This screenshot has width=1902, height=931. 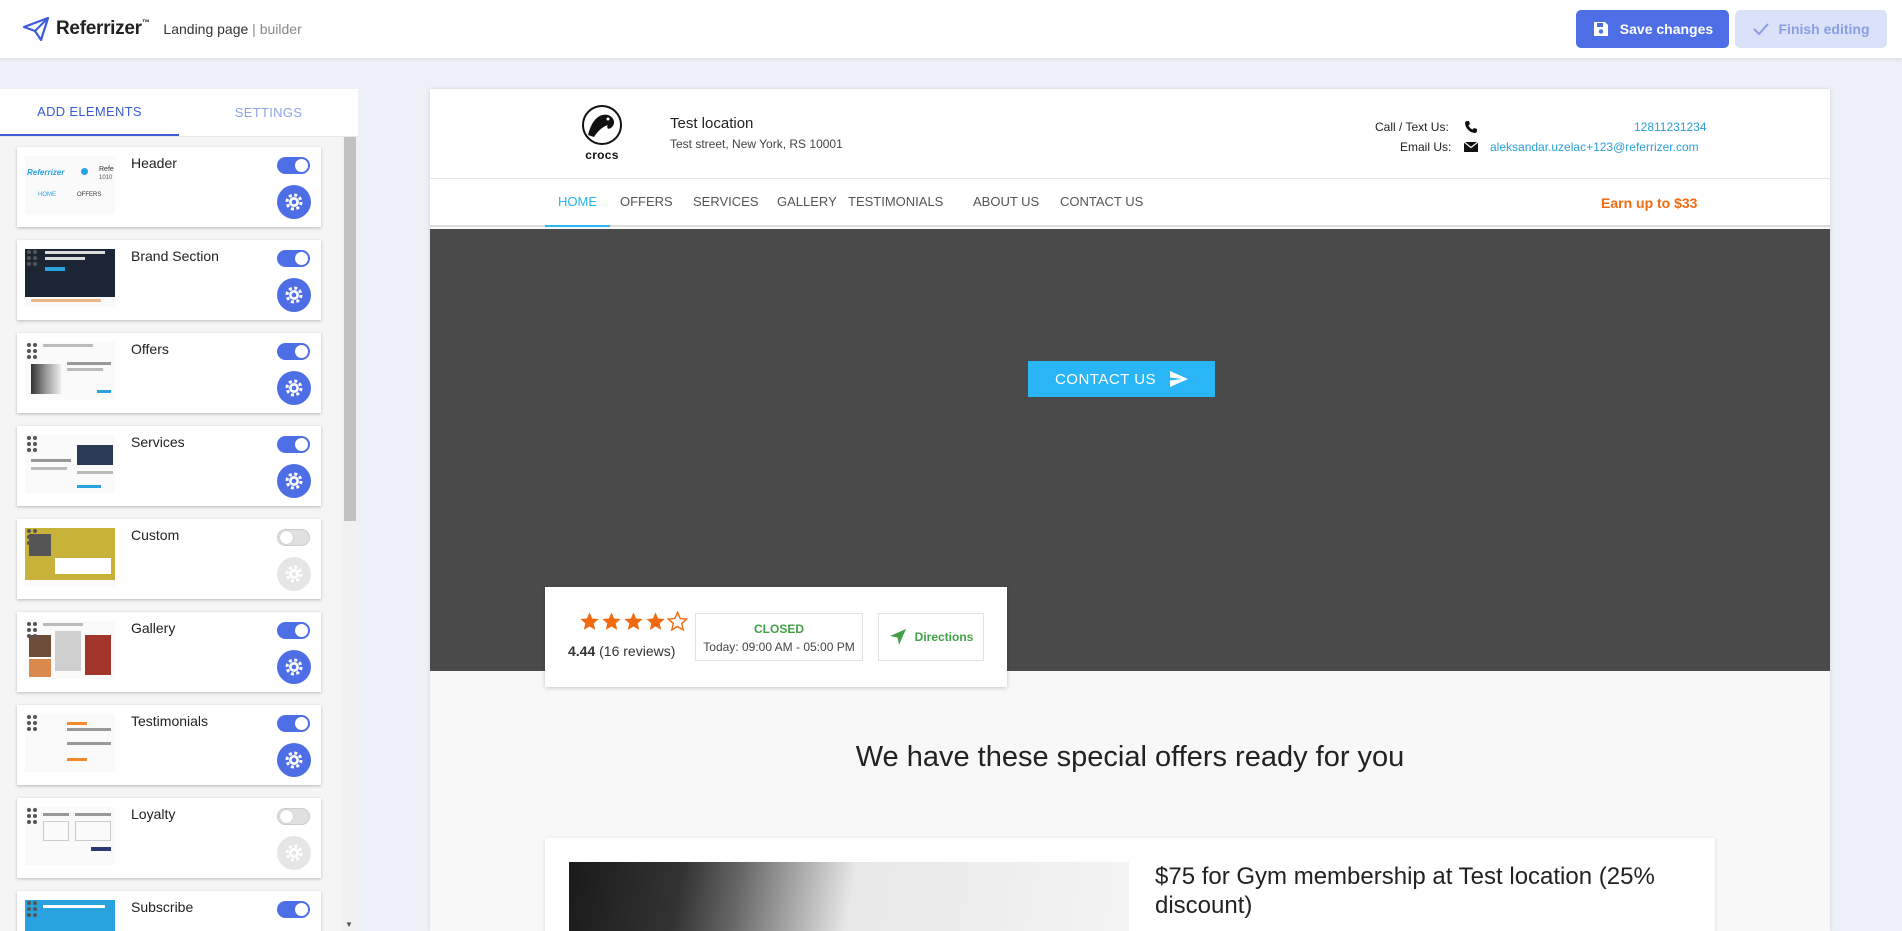 I want to click on element-card-services: Services, so click(x=169, y=466).